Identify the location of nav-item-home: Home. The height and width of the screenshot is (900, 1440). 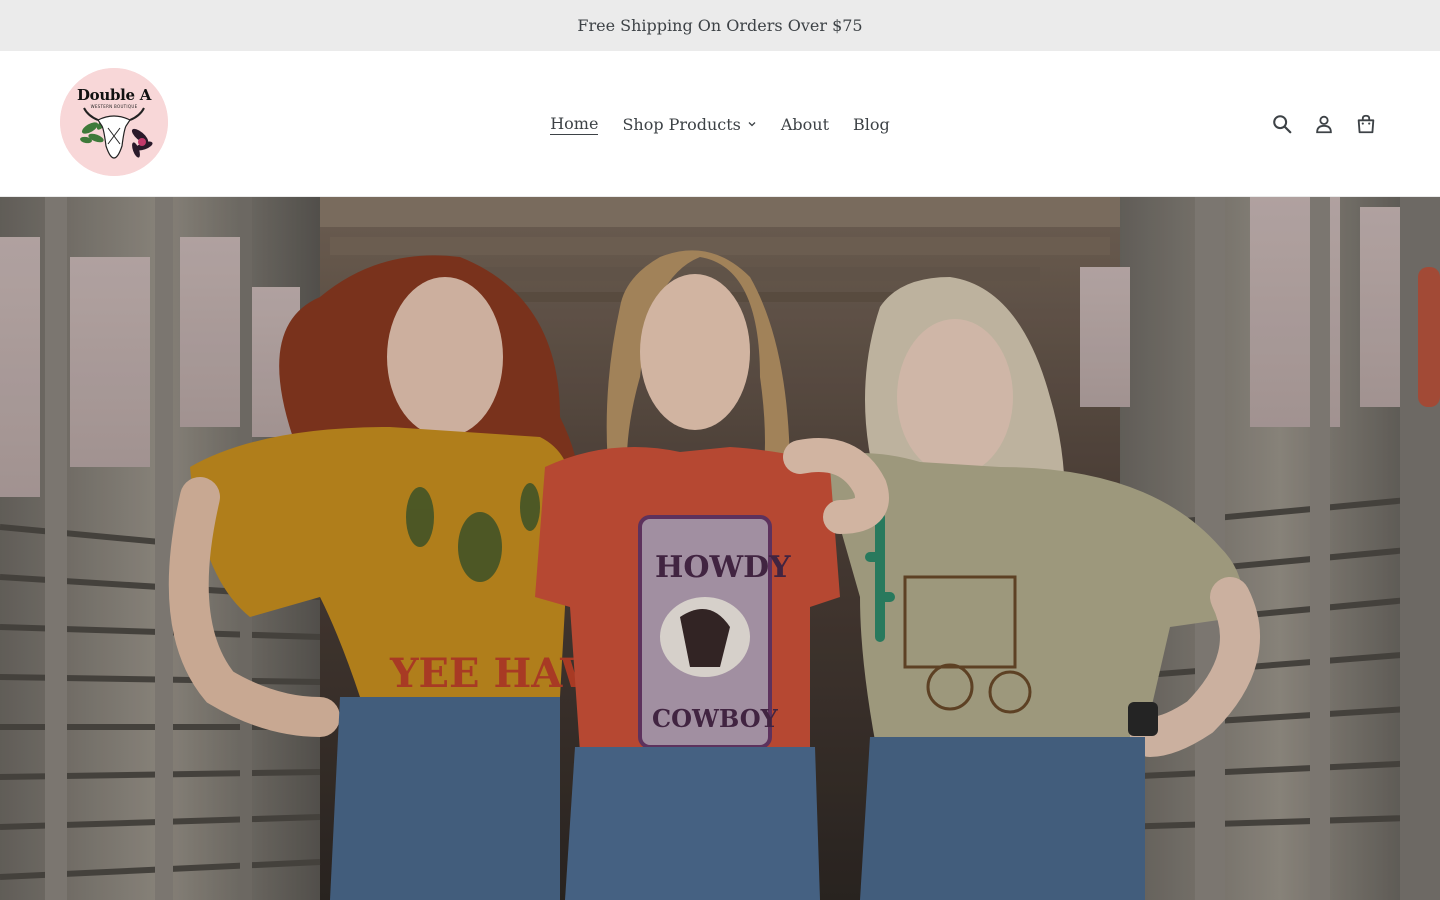
(574, 124).